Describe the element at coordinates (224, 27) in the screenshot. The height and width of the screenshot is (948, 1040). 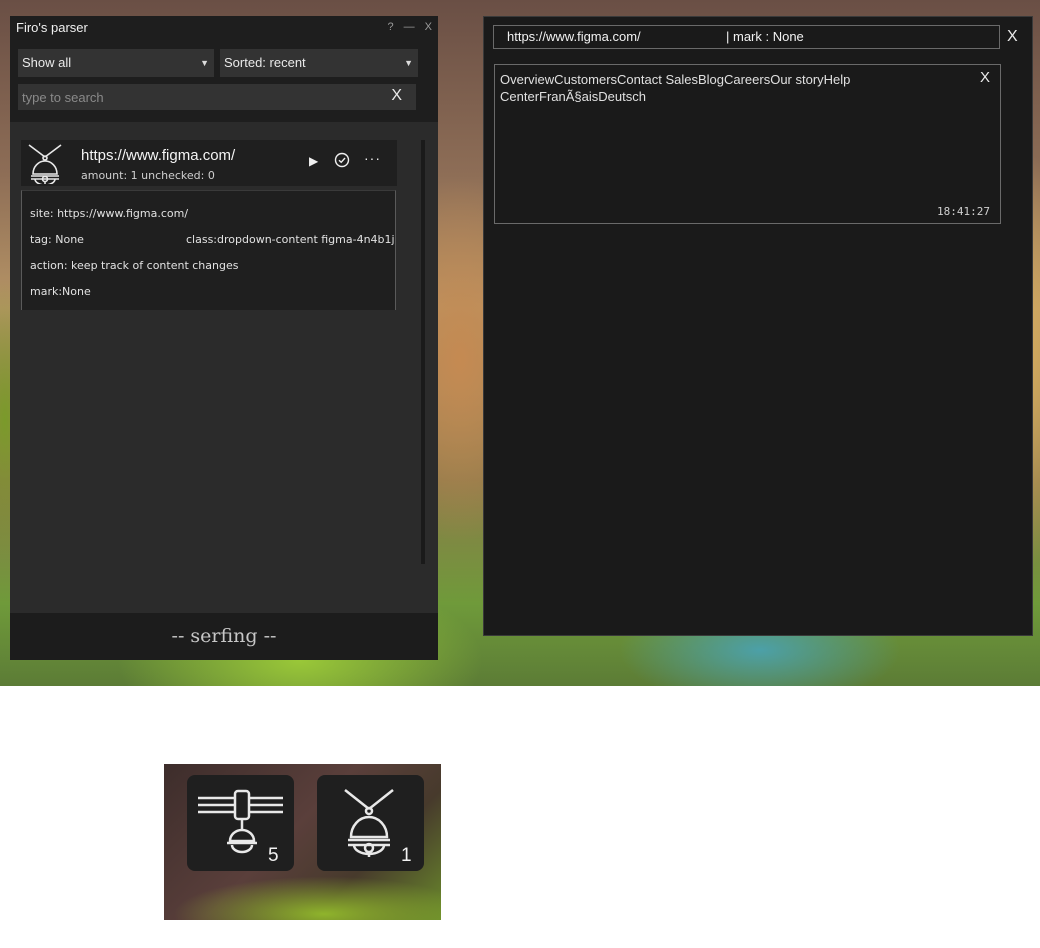
I see `title-bar: Firo's parser ? — X` at that location.